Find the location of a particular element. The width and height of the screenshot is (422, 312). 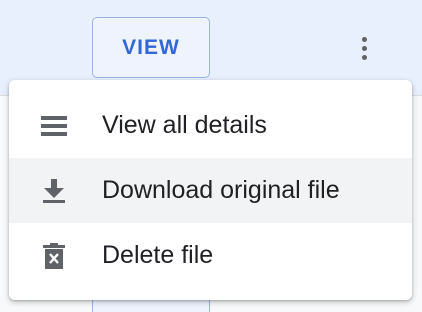

menu-item-label: Download original file is located at coordinates (221, 190).